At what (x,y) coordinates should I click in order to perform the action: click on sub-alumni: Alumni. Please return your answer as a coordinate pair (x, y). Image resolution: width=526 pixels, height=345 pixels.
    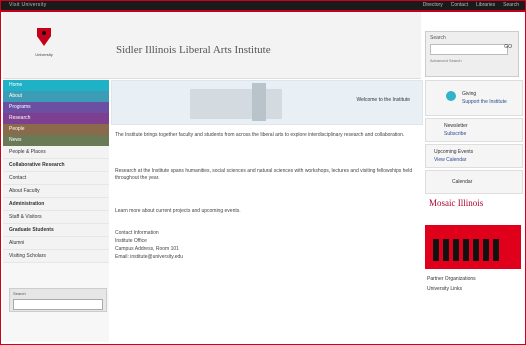
    Looking at the image, I should click on (56, 243).